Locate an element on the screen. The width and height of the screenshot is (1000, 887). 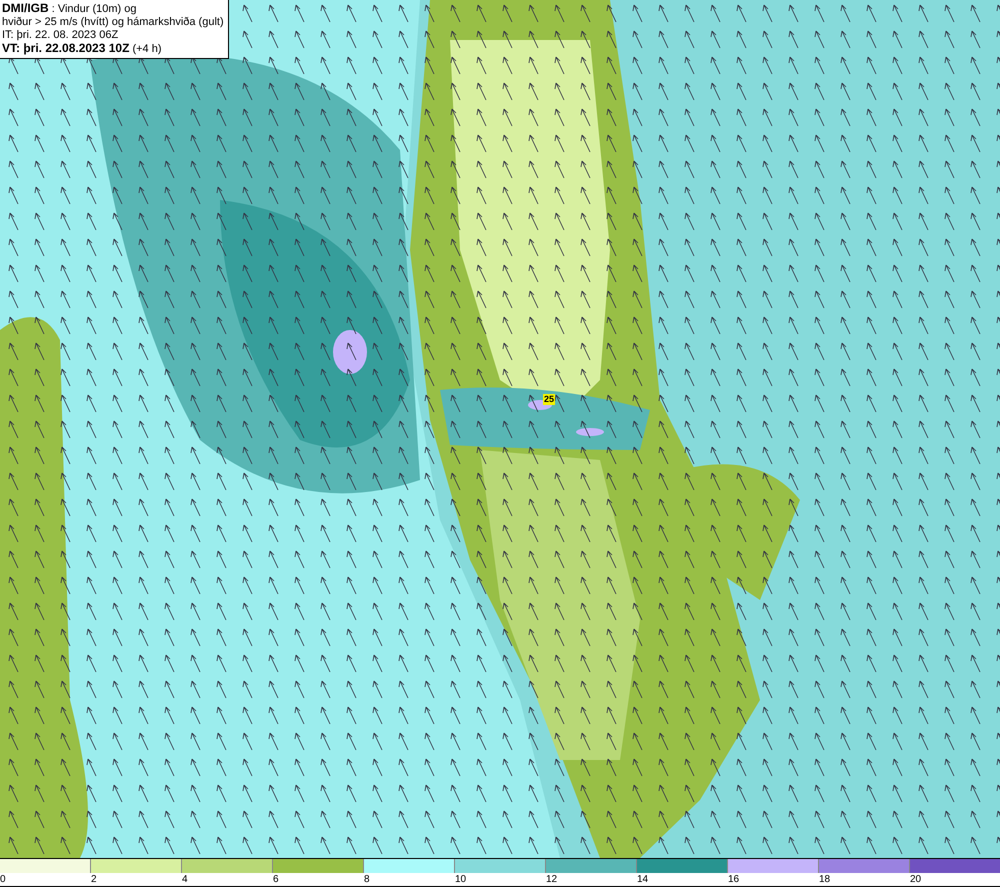
gust-label: 25 is located at coordinates (549, 399).